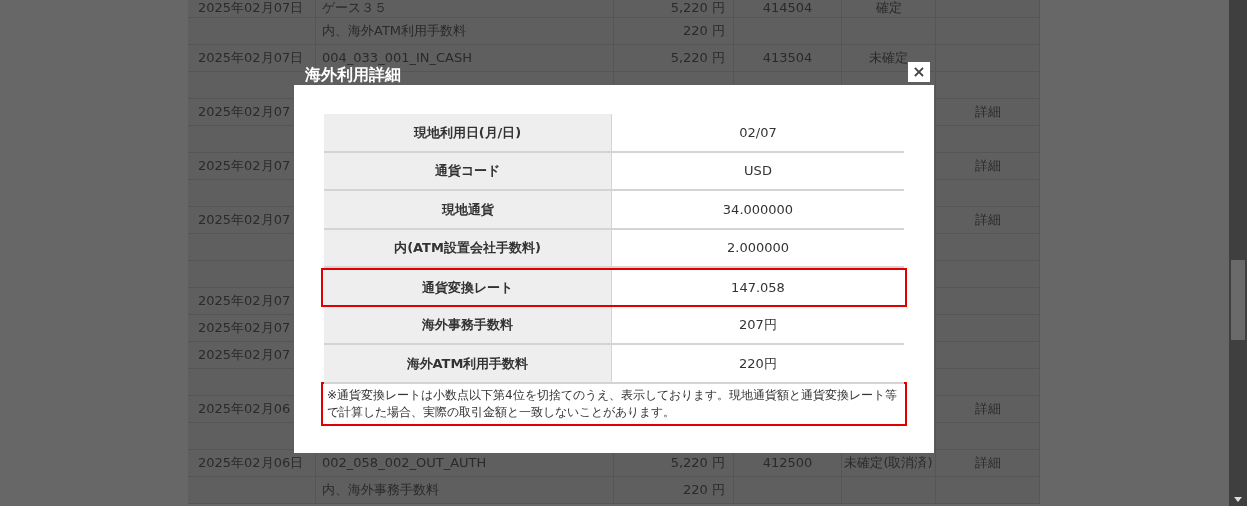  Describe the element at coordinates (1238, 300) in the screenshot. I see `scrollbar-thumb` at that location.